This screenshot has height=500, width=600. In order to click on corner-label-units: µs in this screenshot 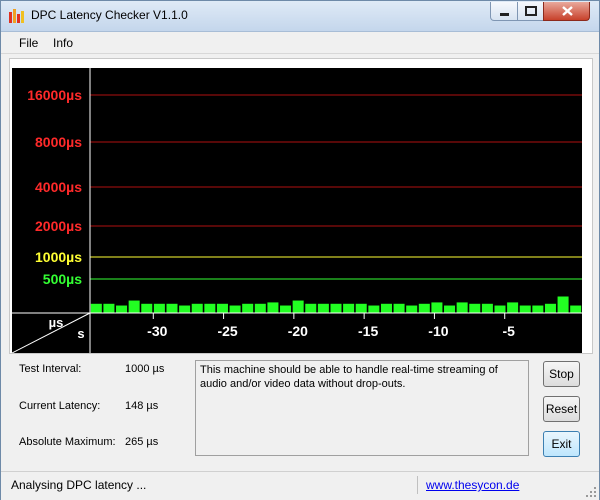, I will do `click(56, 322)`.